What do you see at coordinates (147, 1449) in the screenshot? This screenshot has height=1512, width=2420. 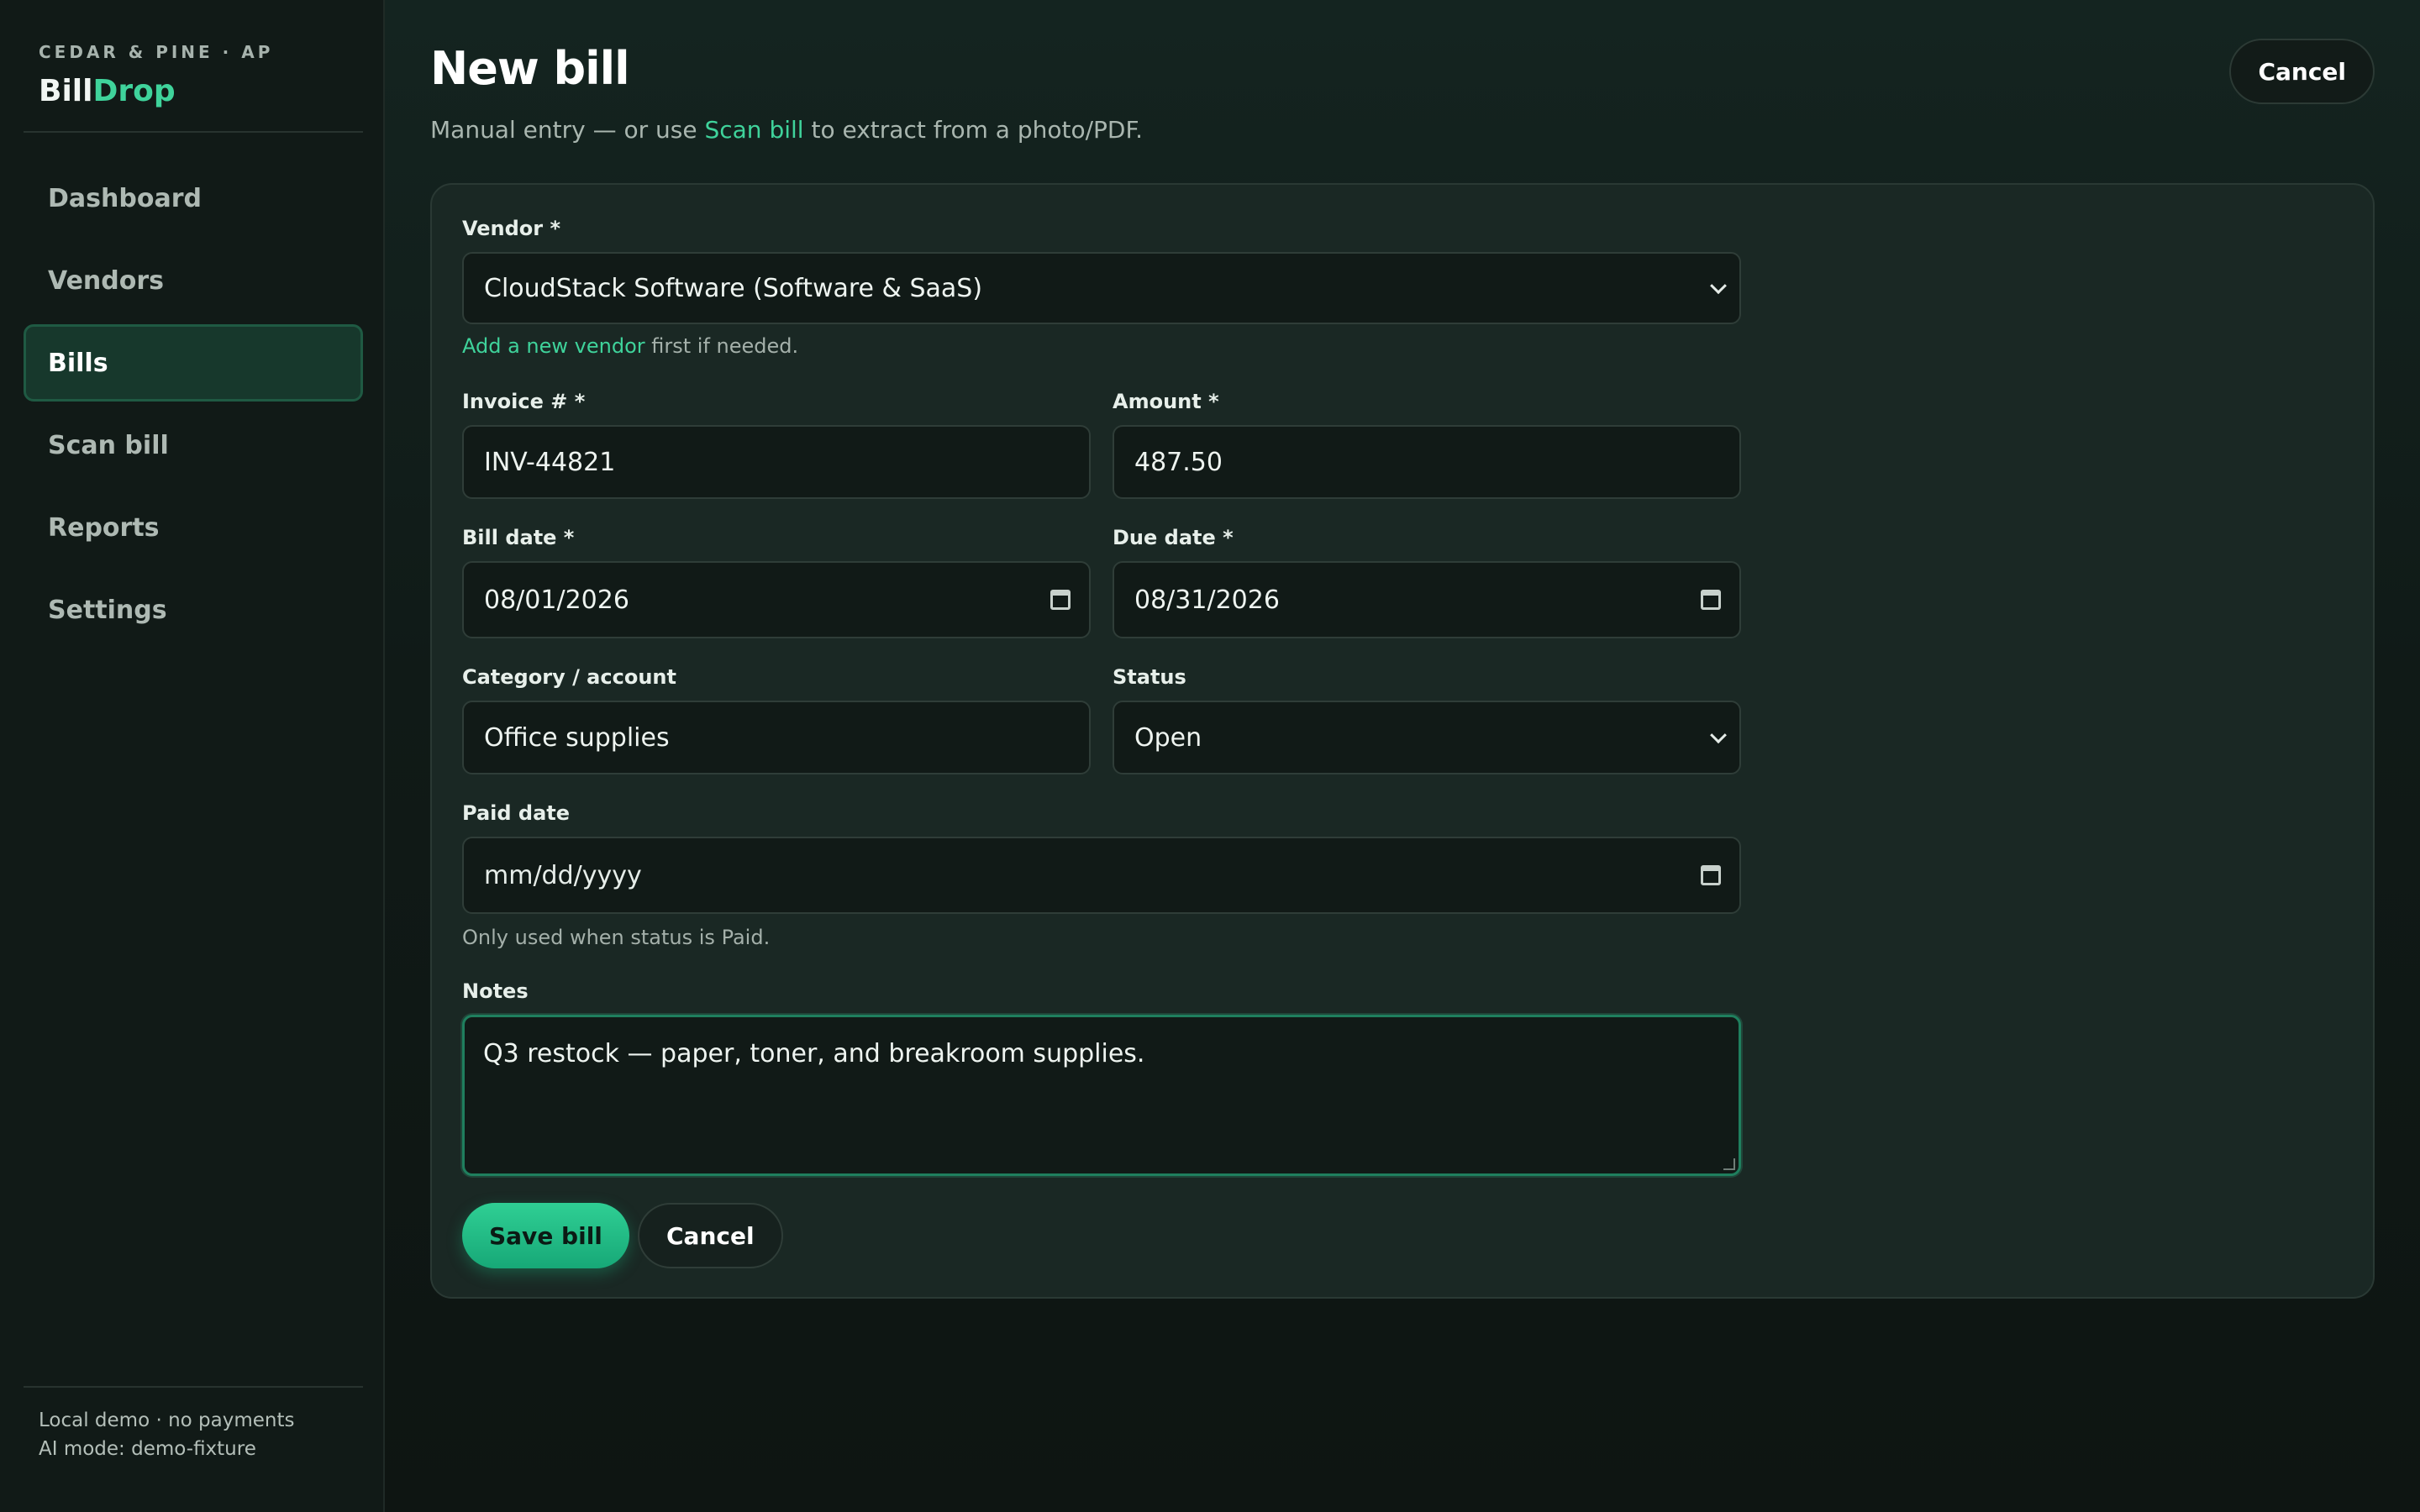 I see `footer-ai-mode: AI mode: demo-fixture` at bounding box center [147, 1449].